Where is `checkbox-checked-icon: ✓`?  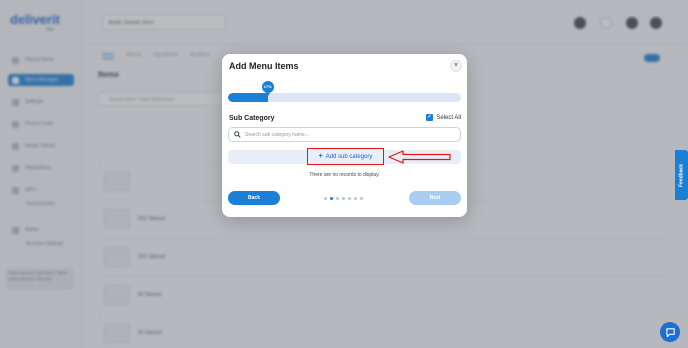 checkbox-checked-icon: ✓ is located at coordinates (430, 117).